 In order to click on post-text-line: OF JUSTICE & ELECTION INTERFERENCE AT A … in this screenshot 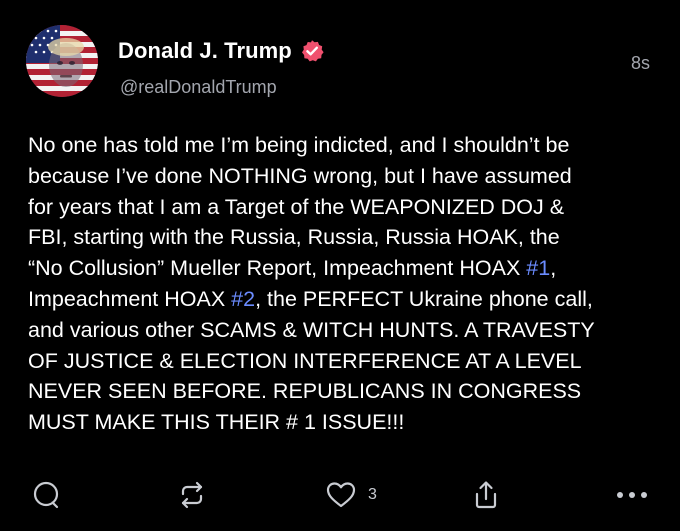, I will do `click(305, 360)`.